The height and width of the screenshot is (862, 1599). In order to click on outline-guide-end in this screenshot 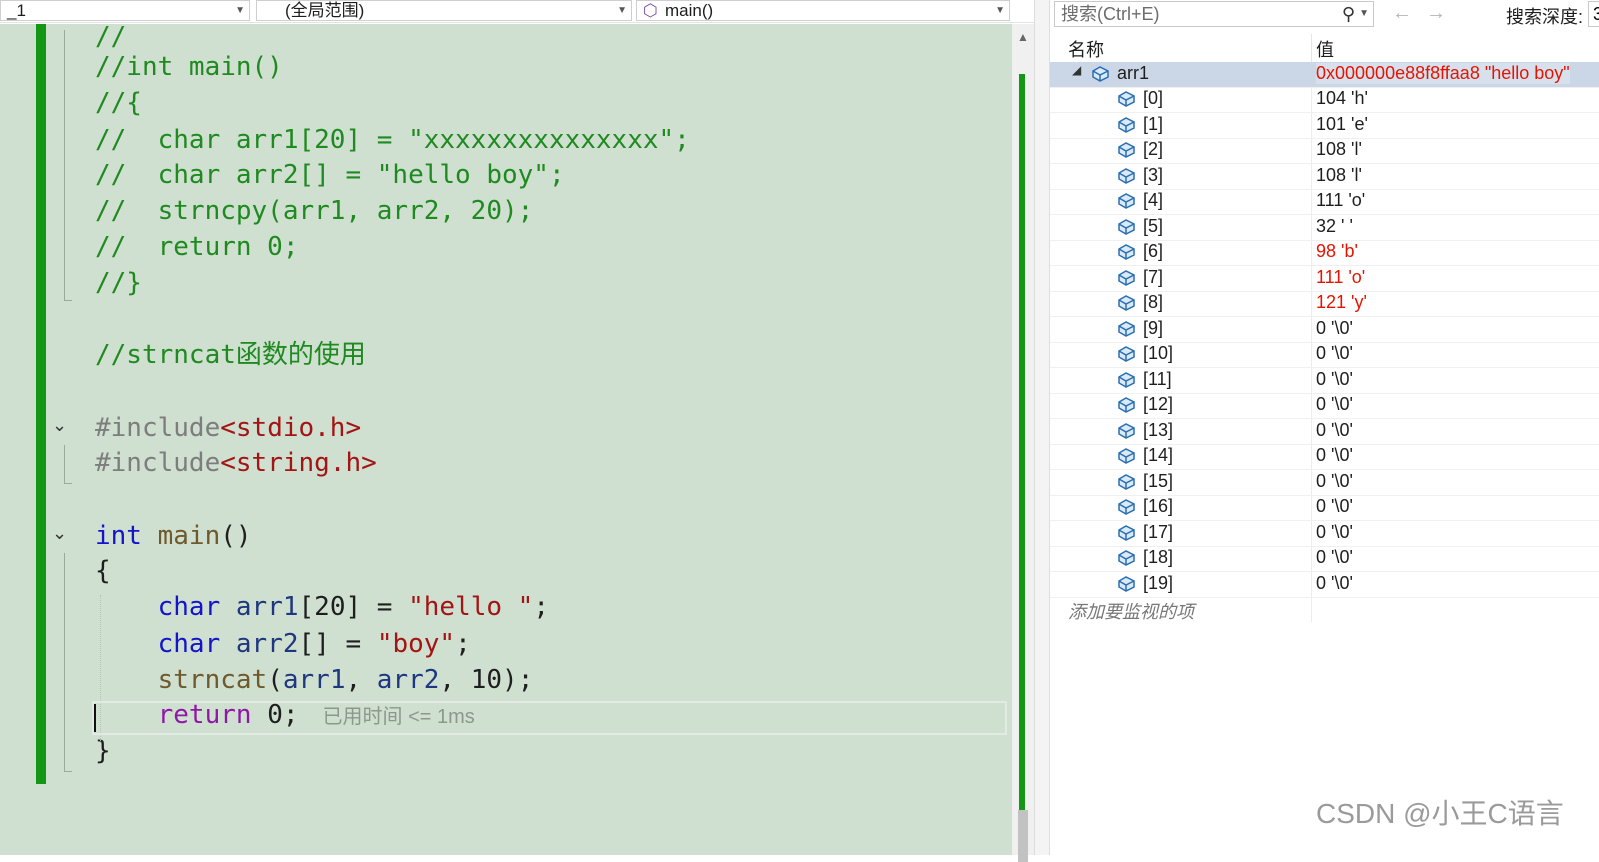, I will do `click(68, 771)`.